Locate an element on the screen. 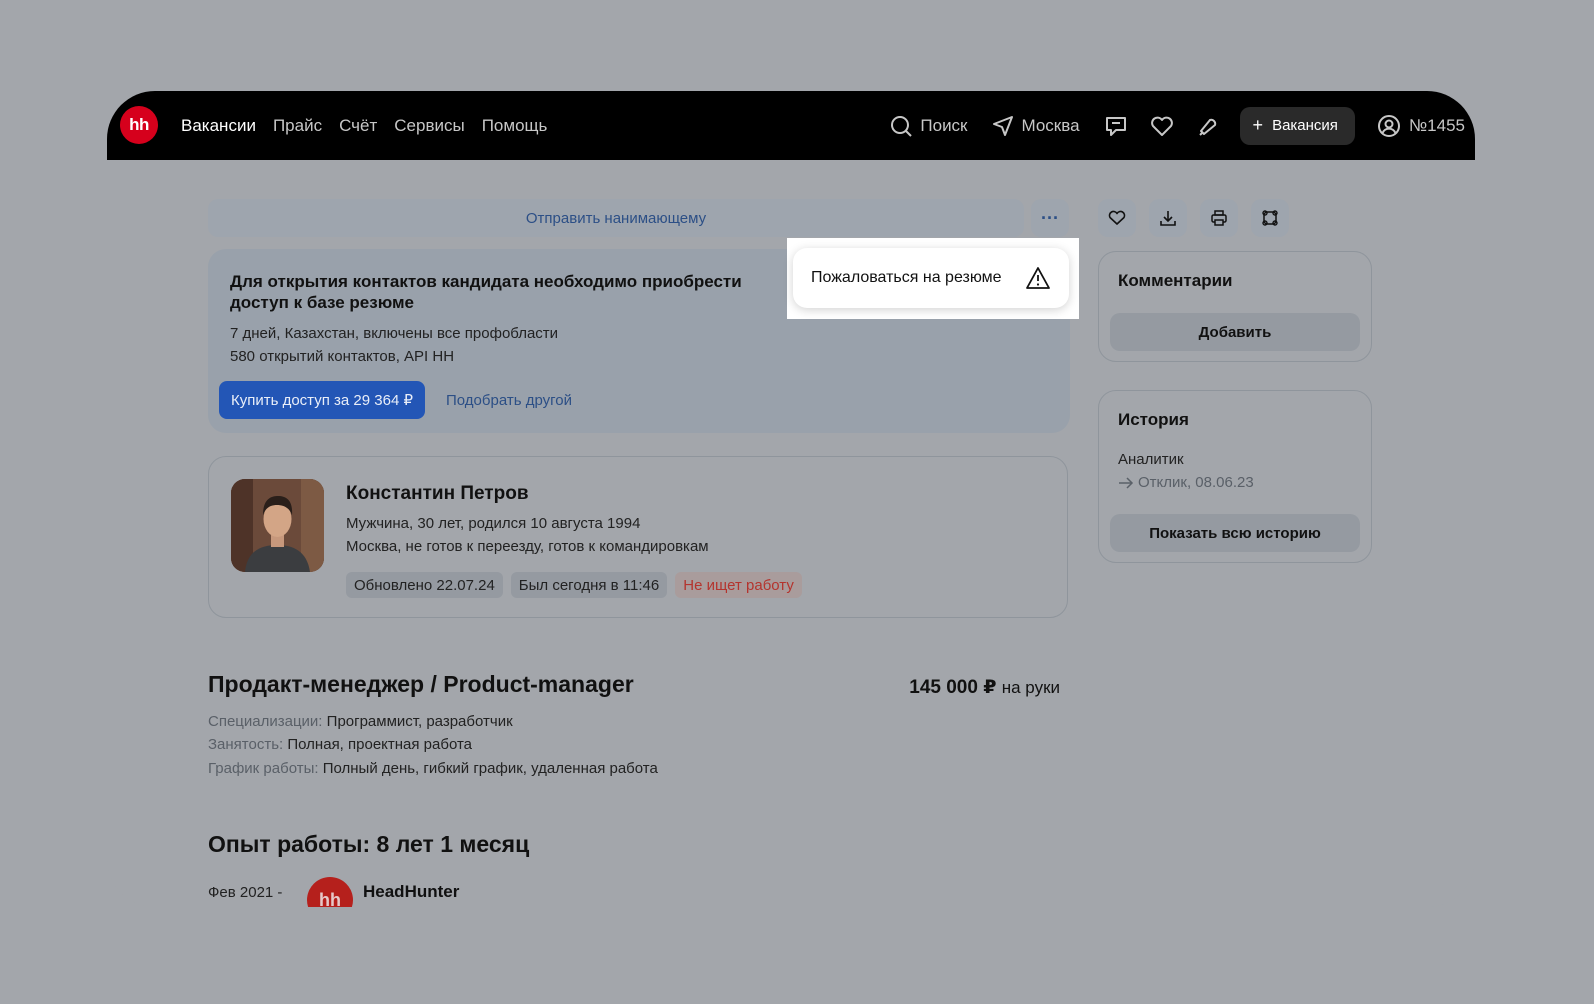 This screenshot has height=1004, width=1594. candidate-avatar is located at coordinates (277, 525).